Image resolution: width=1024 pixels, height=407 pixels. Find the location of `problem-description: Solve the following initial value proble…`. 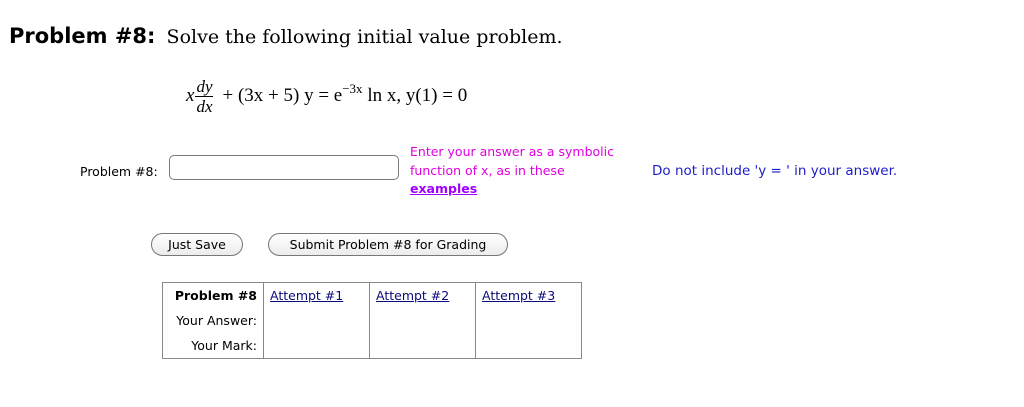

problem-description: Solve the following initial value proble… is located at coordinates (364, 37).